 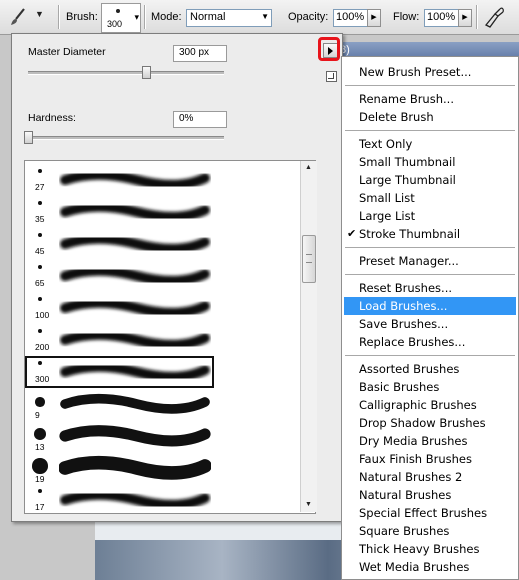 I want to click on menu-item: Thick Heavy Brushes, so click(x=430, y=549).